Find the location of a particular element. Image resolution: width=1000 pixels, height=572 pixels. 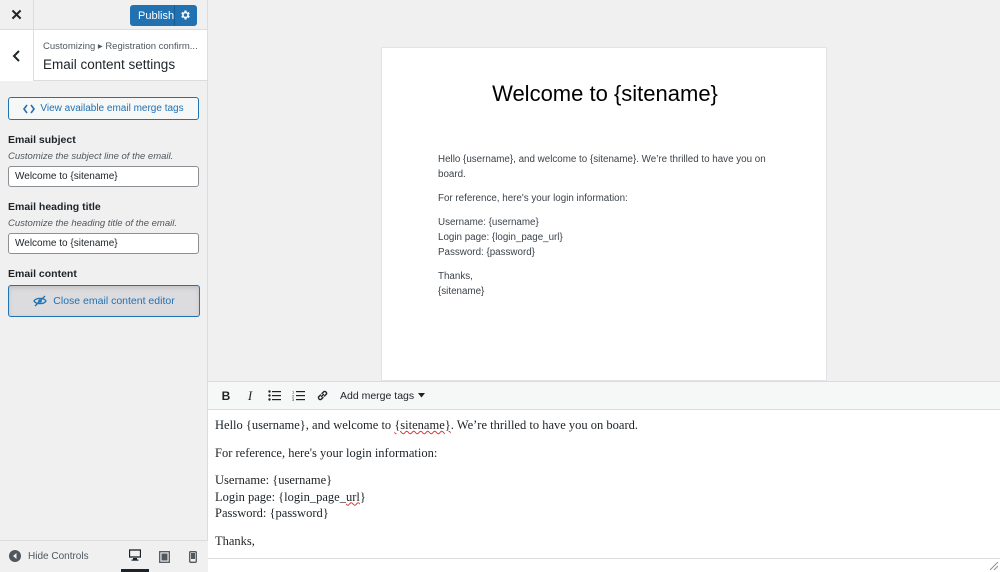

link-button is located at coordinates (322, 396).